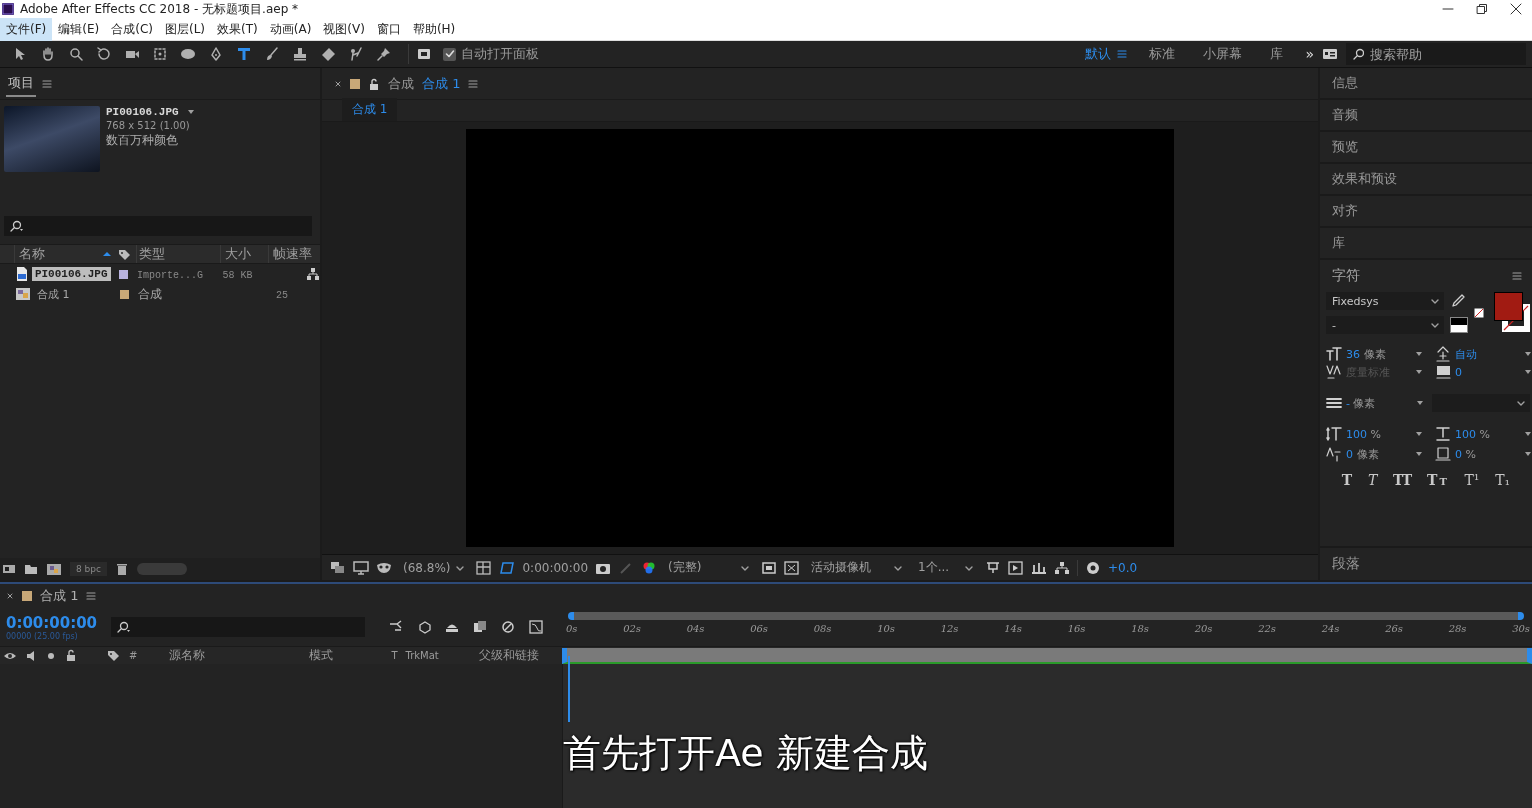 This screenshot has height=808, width=1532. What do you see at coordinates (1426, 180) in the screenshot?
I see `panel-tab: 效果和预设` at bounding box center [1426, 180].